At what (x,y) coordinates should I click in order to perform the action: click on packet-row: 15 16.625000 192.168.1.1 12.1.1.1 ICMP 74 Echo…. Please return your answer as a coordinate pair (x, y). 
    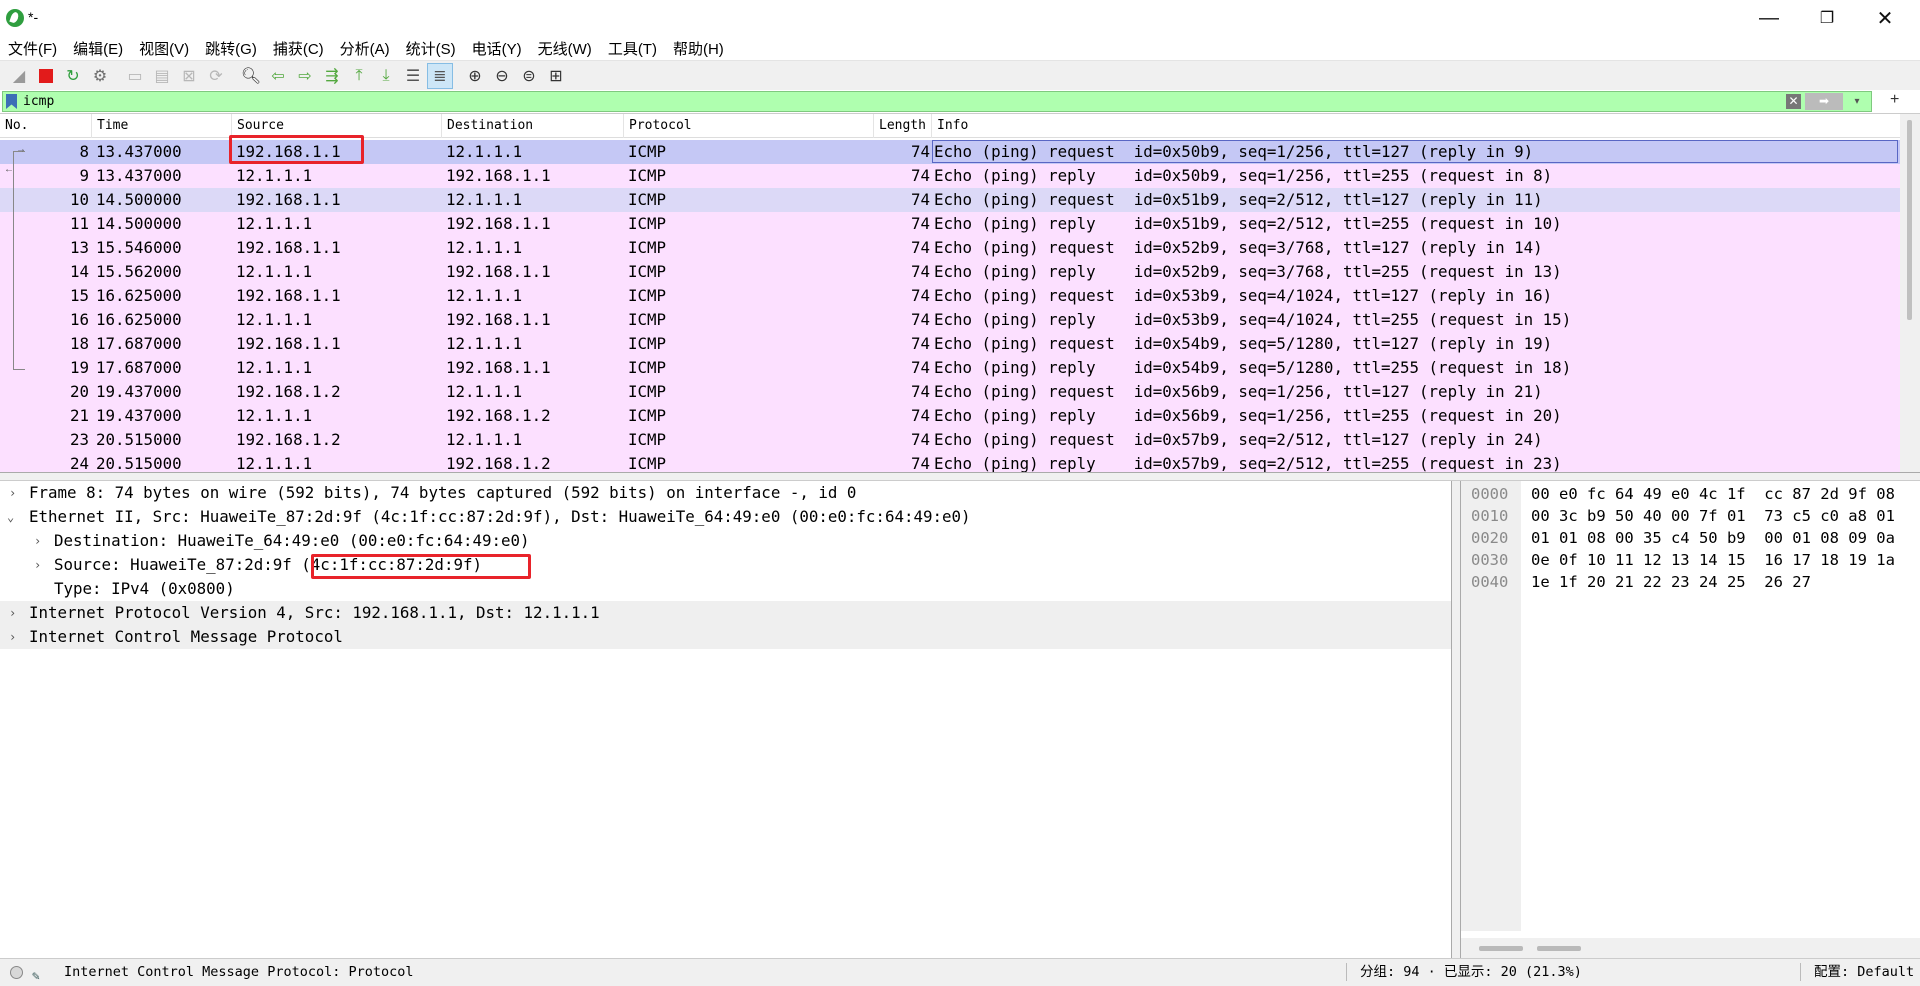
    Looking at the image, I should click on (950, 296).